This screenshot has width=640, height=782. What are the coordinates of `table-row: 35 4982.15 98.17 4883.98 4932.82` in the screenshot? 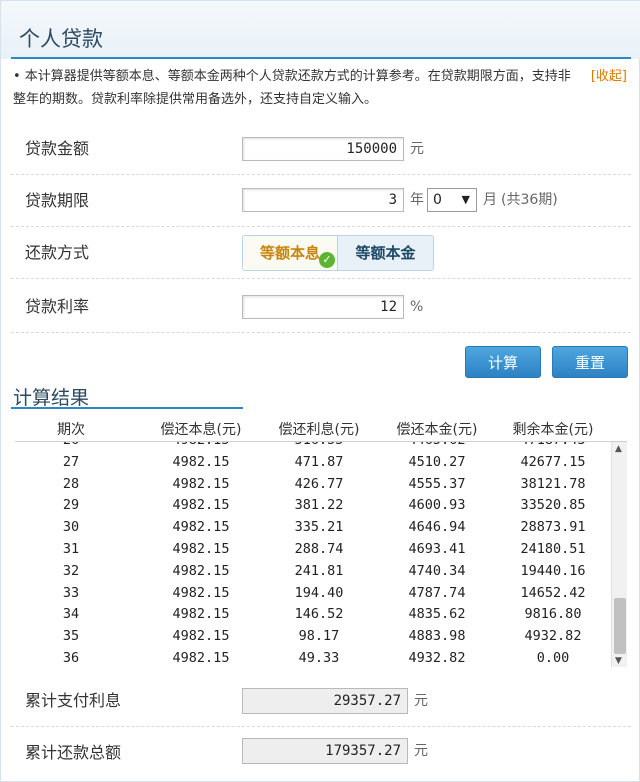 It's located at (313, 637).